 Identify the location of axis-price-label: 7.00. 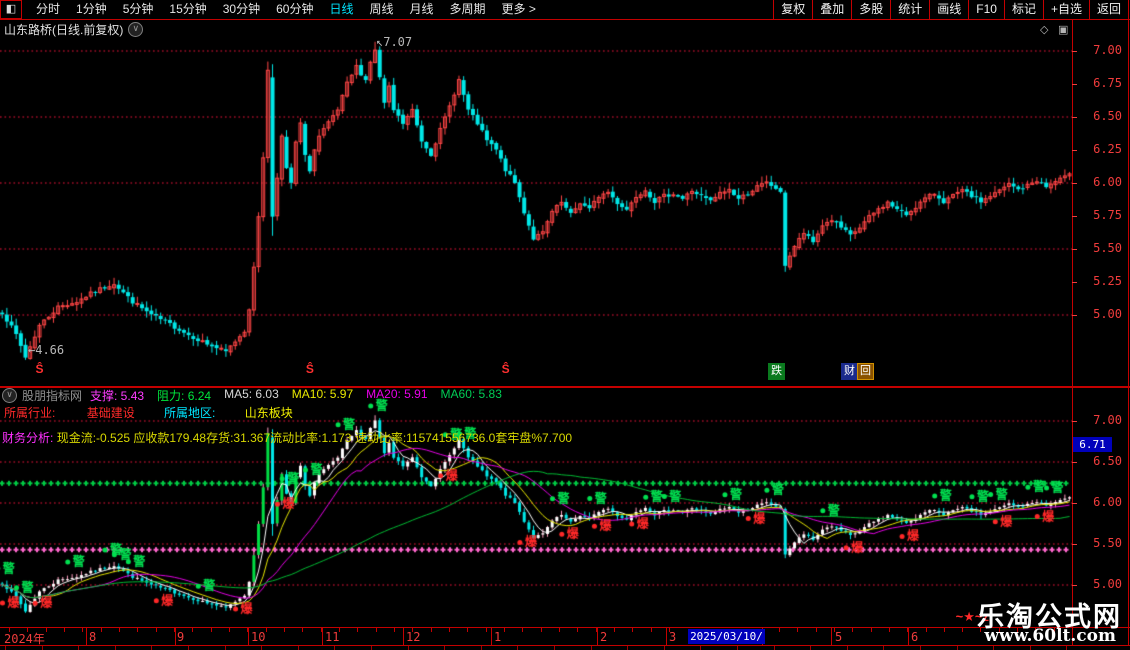
(1107, 50).